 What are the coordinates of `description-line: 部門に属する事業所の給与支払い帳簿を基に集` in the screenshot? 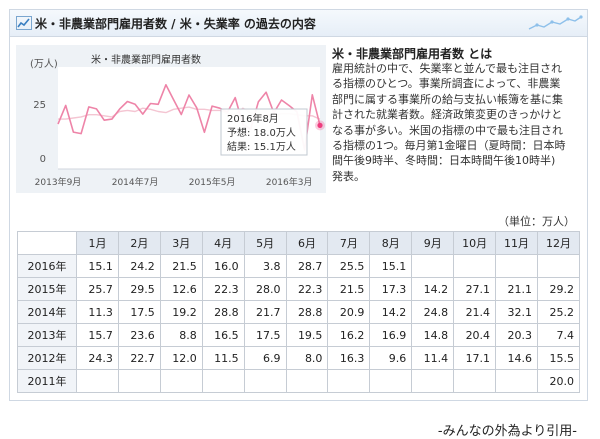 It's located at (447, 99).